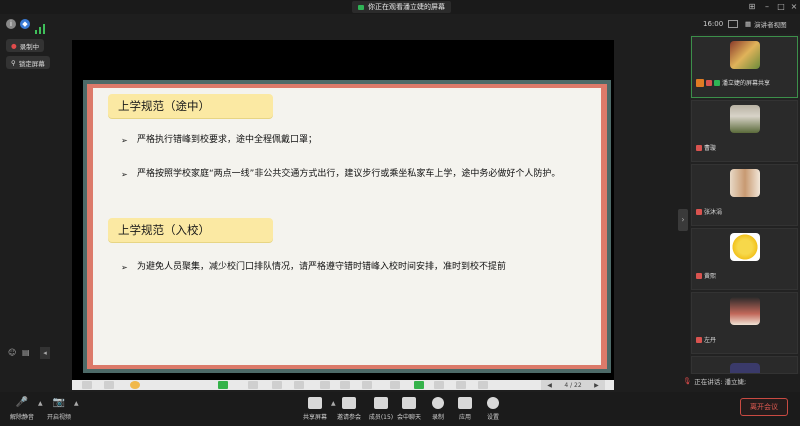  What do you see at coordinates (748, 24) in the screenshot?
I see `grid-icon: ▦` at bounding box center [748, 24].